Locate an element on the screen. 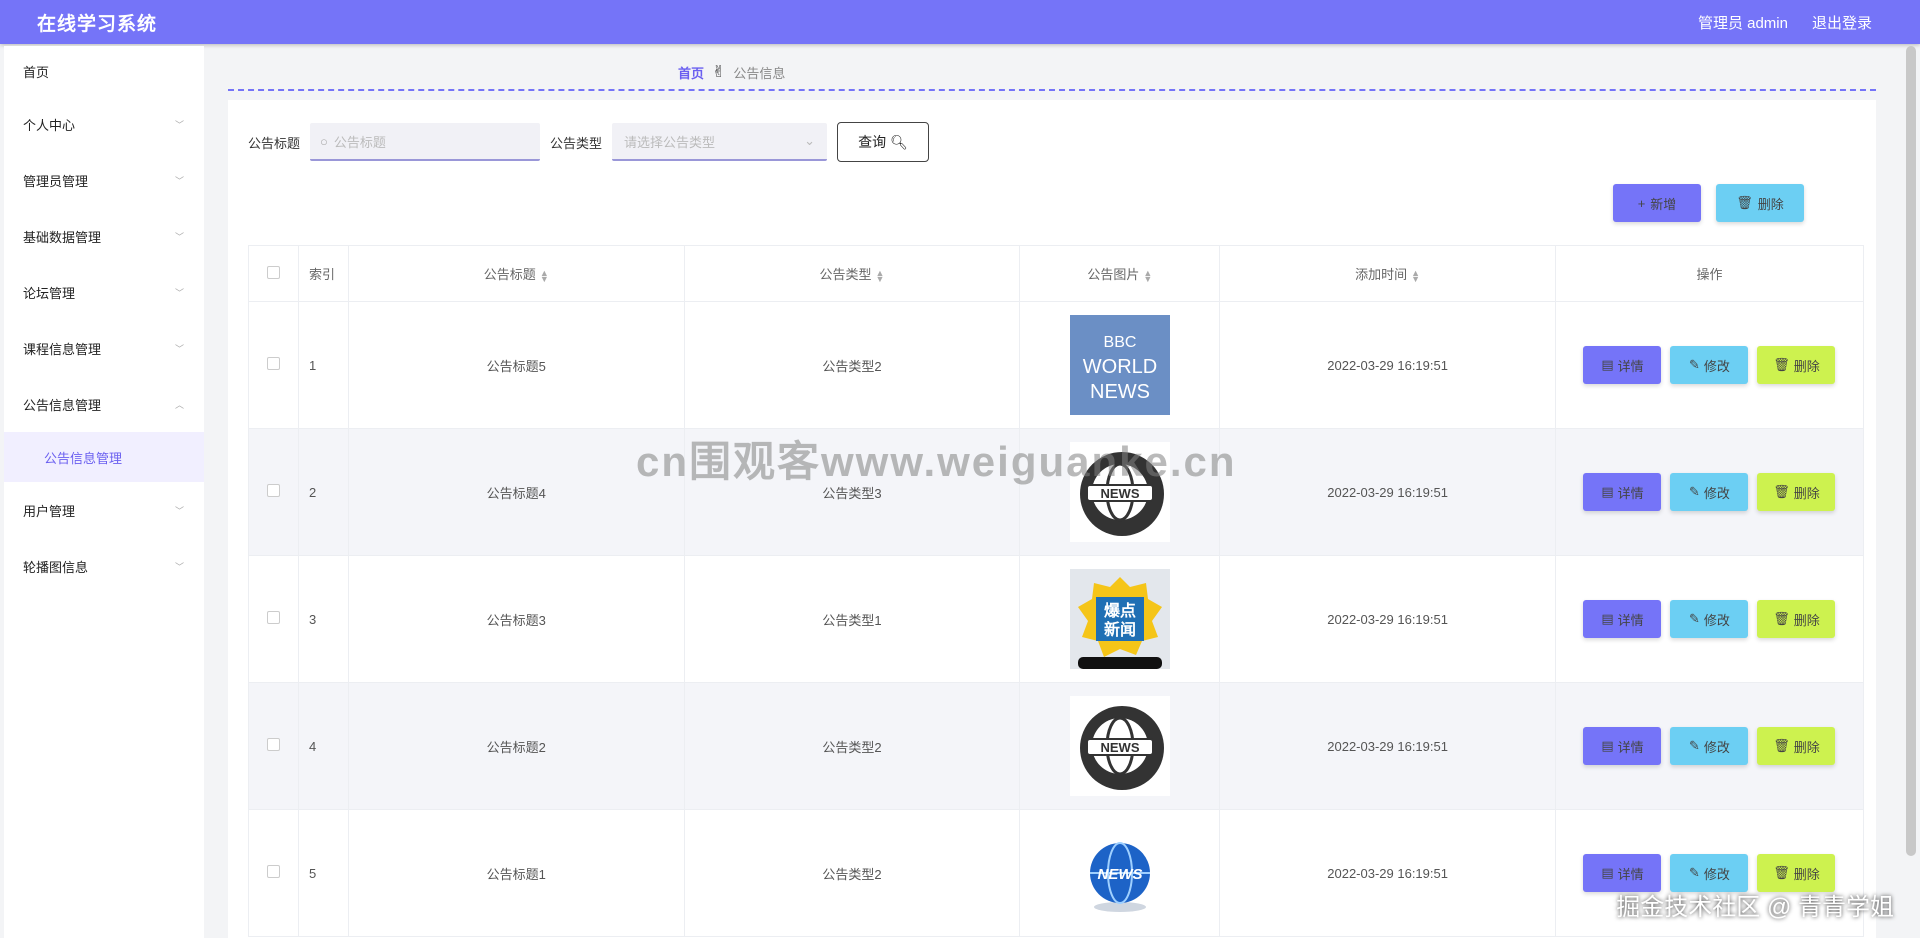  query-button: 查询 🔍︎ is located at coordinates (883, 142).